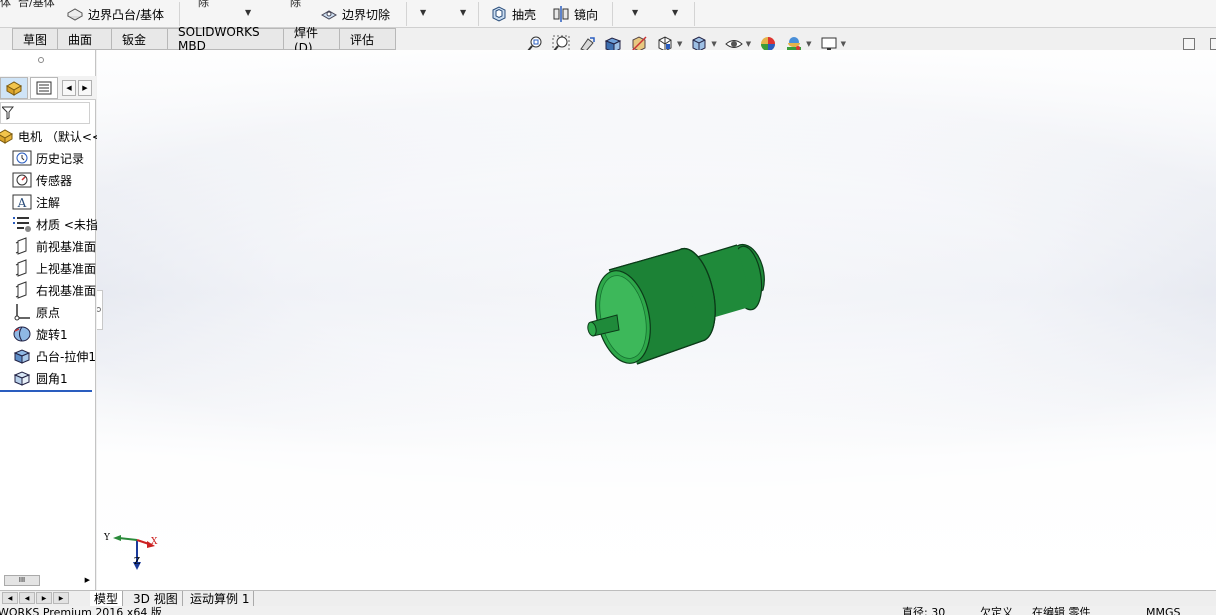  What do you see at coordinates (115, 14) in the screenshot?
I see `boundary-boss-button: 边界凸台/基体` at bounding box center [115, 14].